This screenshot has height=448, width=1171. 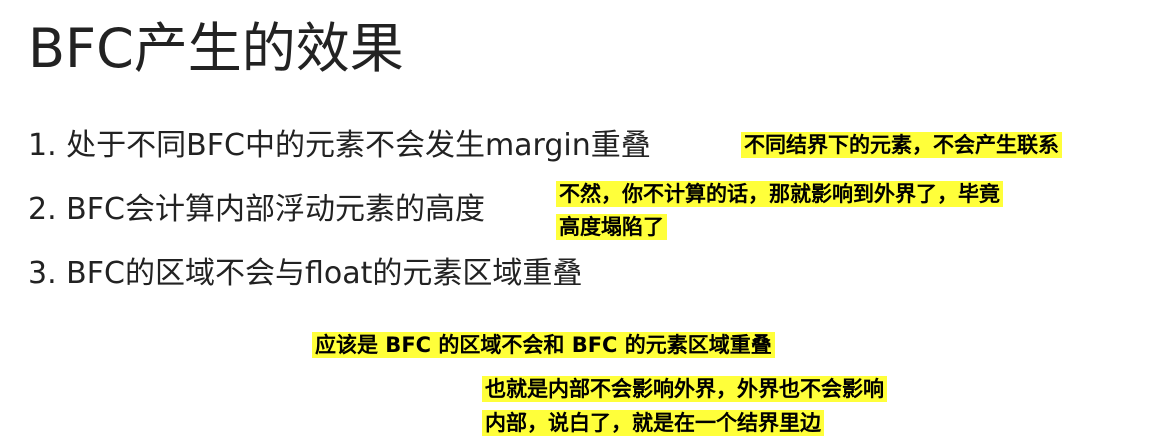 I want to click on annotation-note-1-text: 不同结界下的元素，不会产生联系, so click(x=901, y=145).